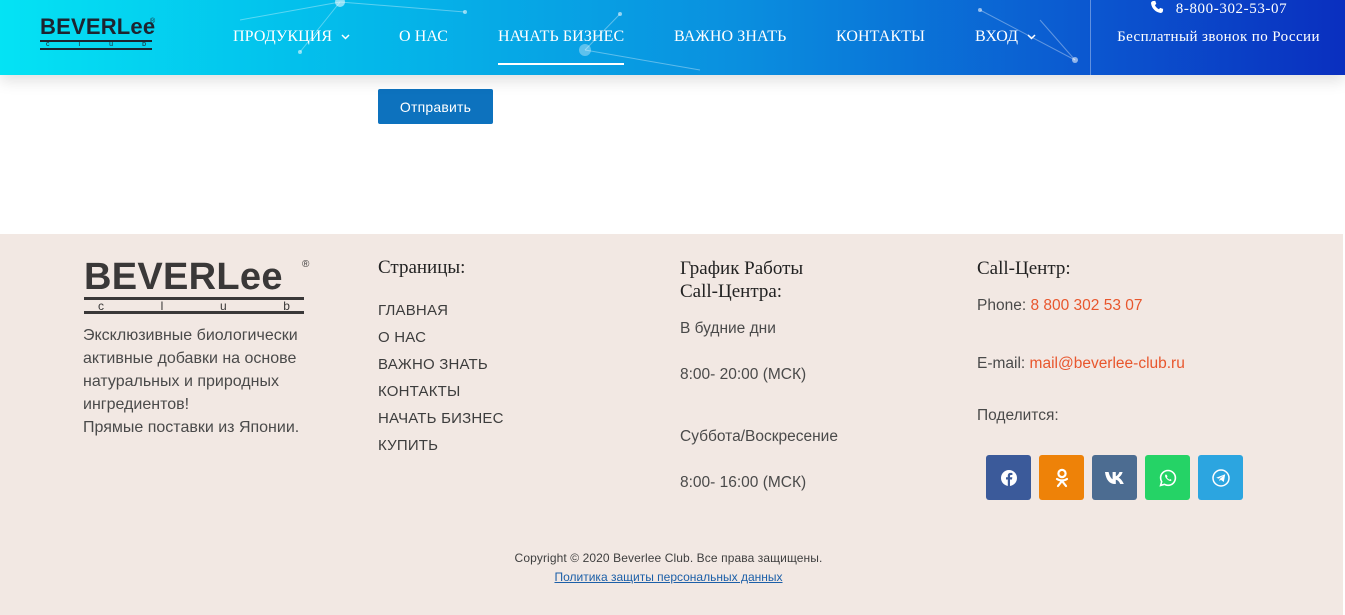 The image size is (1345, 615). What do you see at coordinates (191, 427) in the screenshot?
I see `description-text-2: Прямые поставки из Японии.` at bounding box center [191, 427].